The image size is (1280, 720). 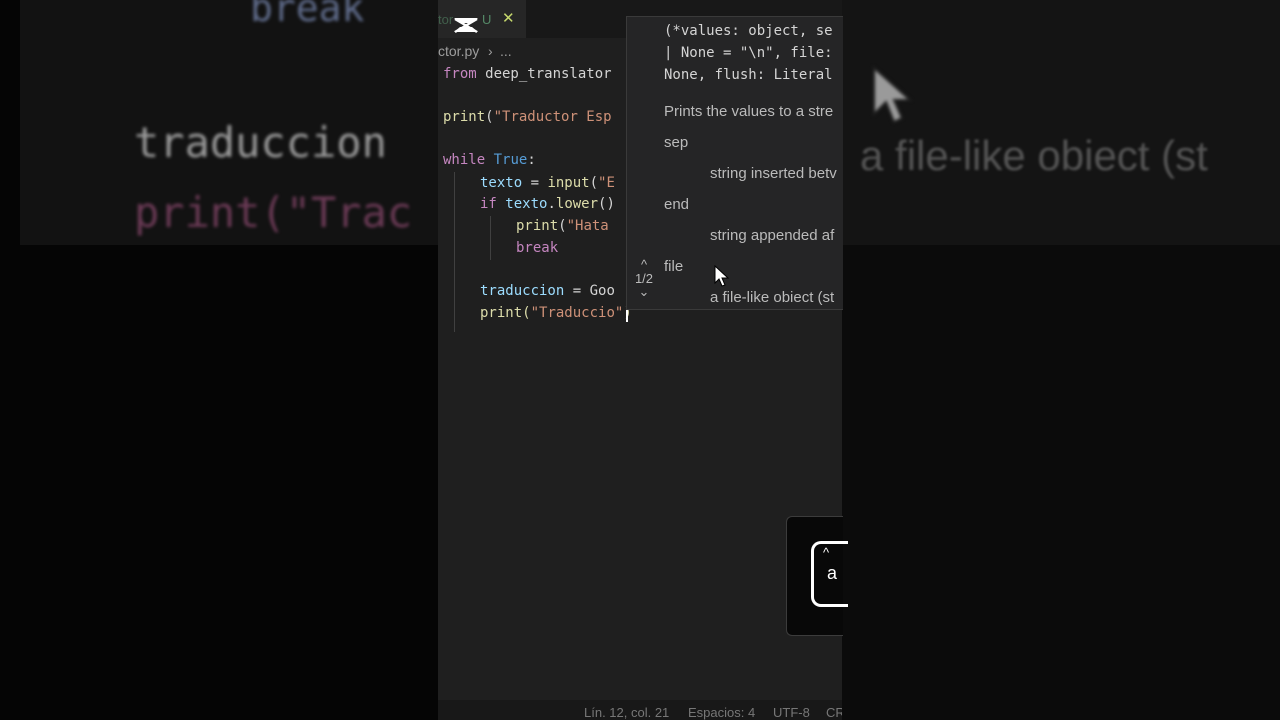 What do you see at coordinates (508, 18) in the screenshot?
I see `tab-close-icon: ✕` at bounding box center [508, 18].